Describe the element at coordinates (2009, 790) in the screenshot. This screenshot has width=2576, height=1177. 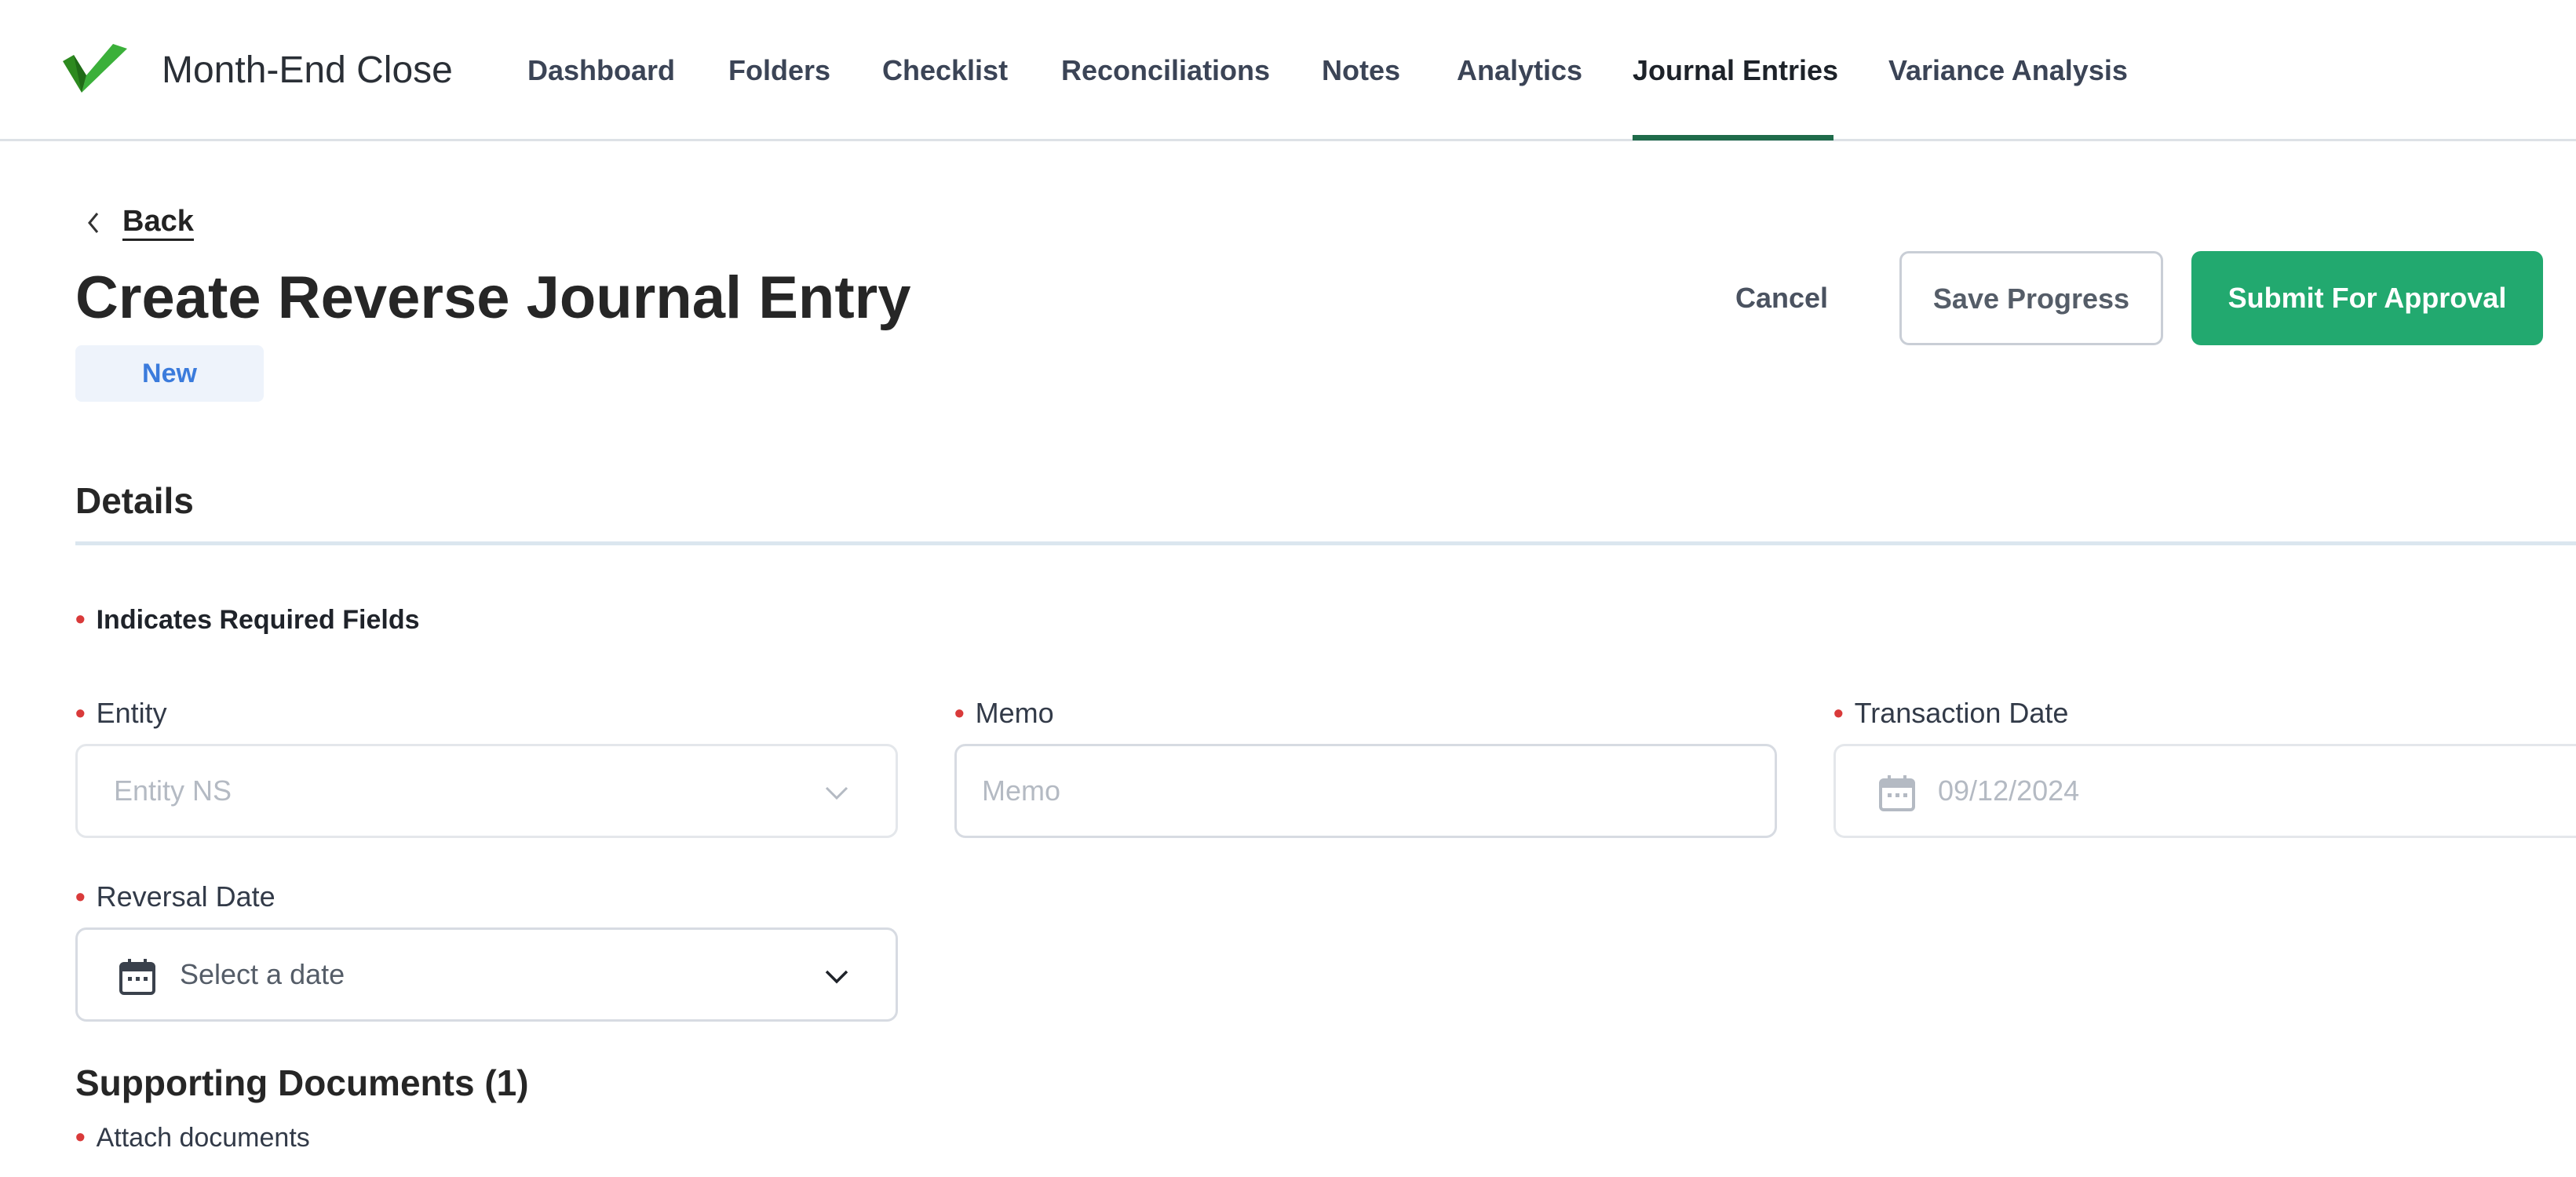
I see `transaction-date-value: 09/12/2024` at that location.